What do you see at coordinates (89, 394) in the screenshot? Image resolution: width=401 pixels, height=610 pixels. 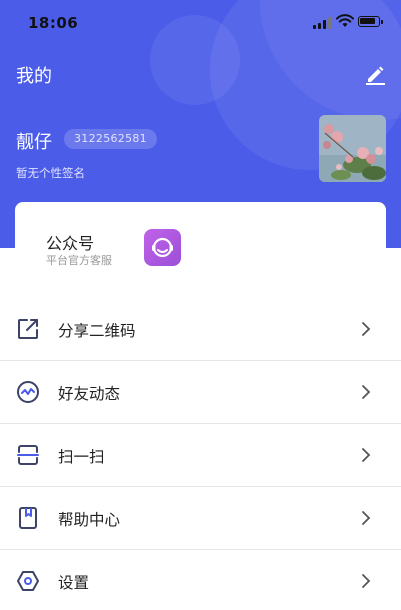 I see `menu-item-label: 好友动态` at bounding box center [89, 394].